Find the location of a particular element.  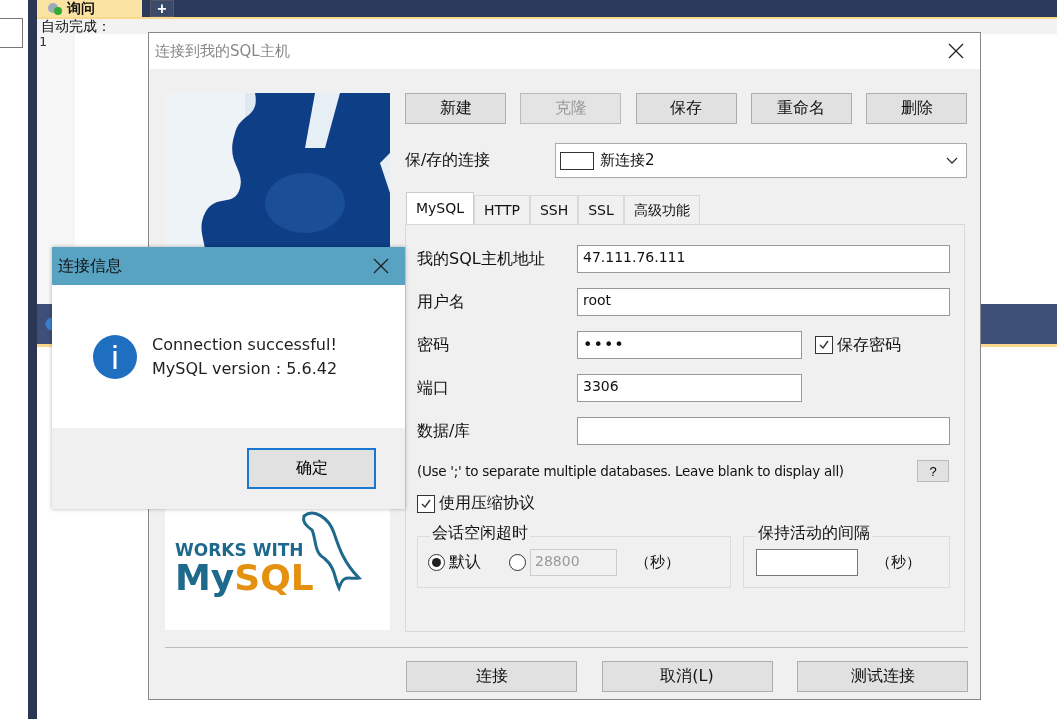

radio-button is located at coordinates (436, 562).